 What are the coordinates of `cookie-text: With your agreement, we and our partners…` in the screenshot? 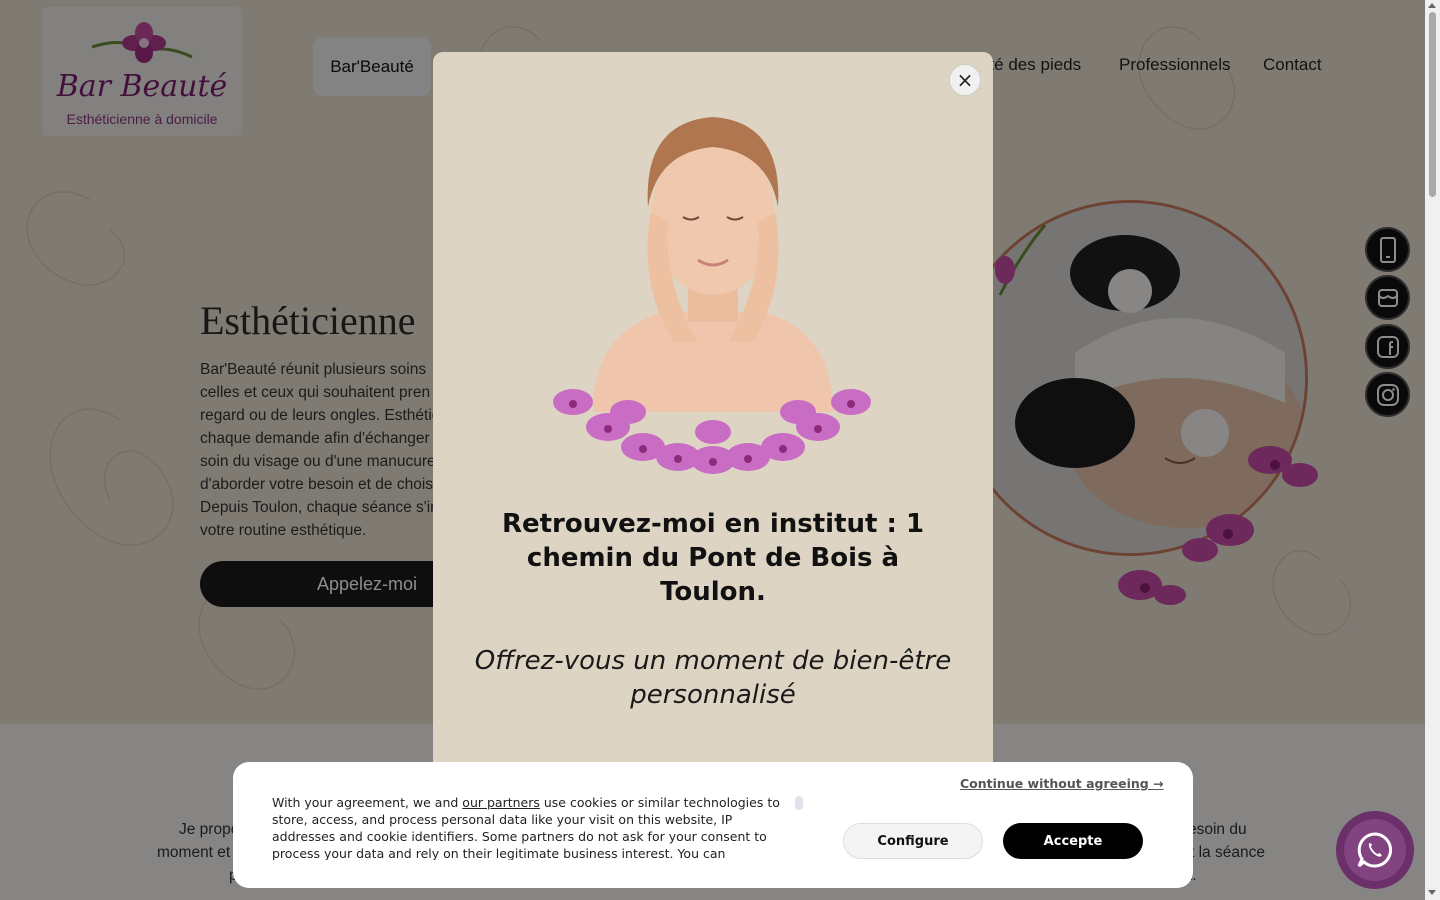 It's located at (534, 827).